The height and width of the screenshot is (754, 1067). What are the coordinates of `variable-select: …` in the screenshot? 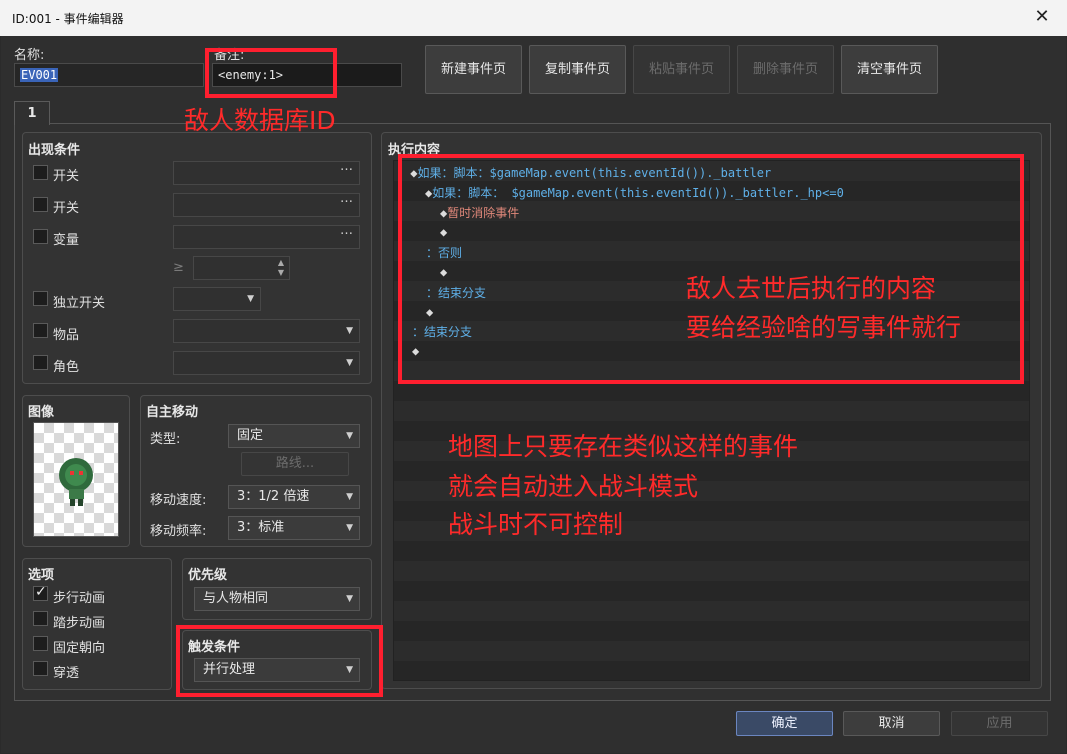 It's located at (266, 236).